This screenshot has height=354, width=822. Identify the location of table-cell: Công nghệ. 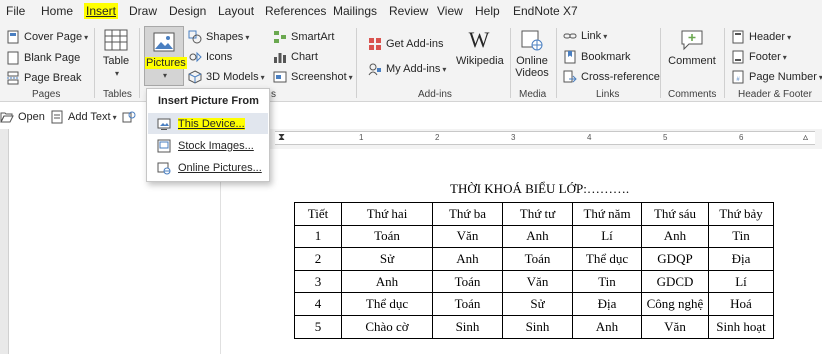
(675, 304).